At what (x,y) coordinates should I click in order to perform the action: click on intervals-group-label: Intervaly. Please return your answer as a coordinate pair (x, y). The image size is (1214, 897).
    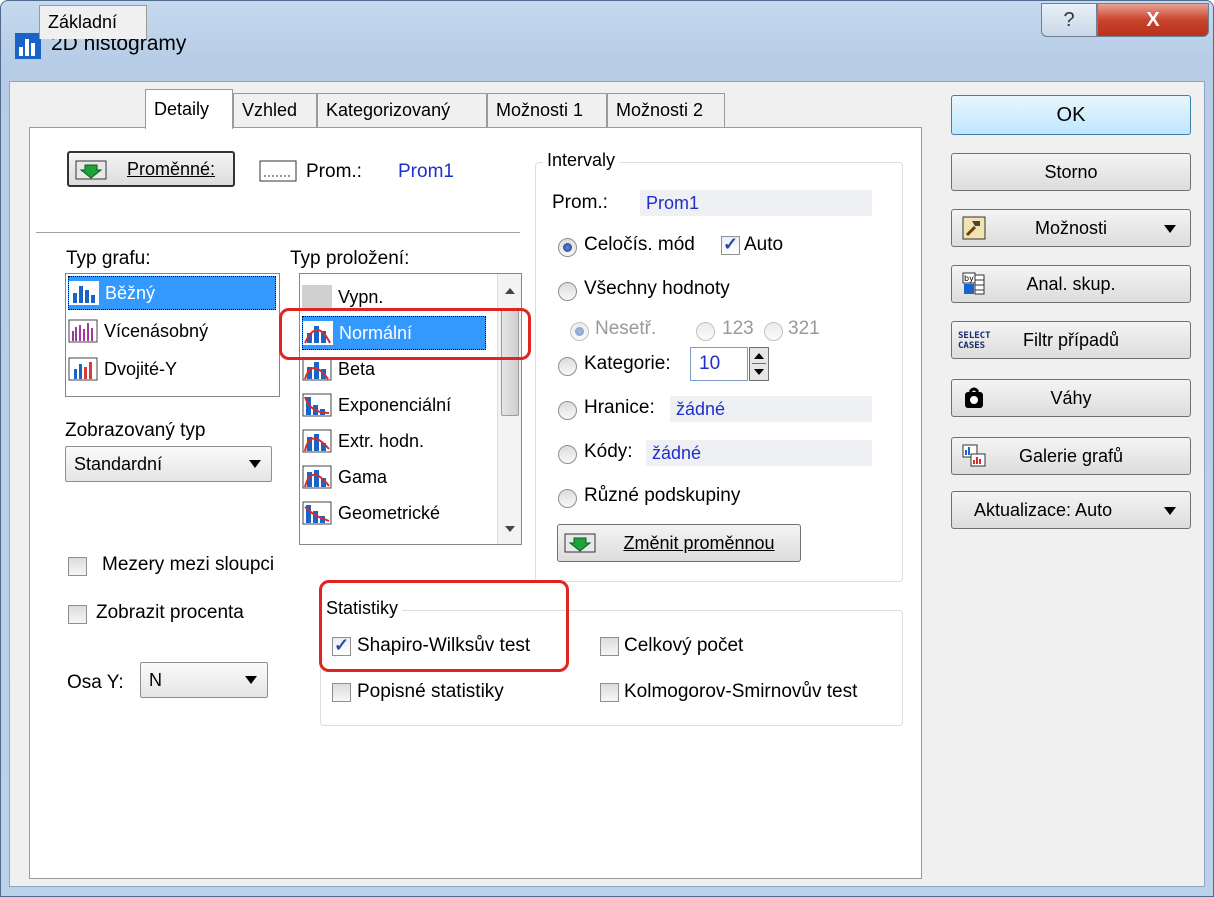
    Looking at the image, I should click on (581, 160).